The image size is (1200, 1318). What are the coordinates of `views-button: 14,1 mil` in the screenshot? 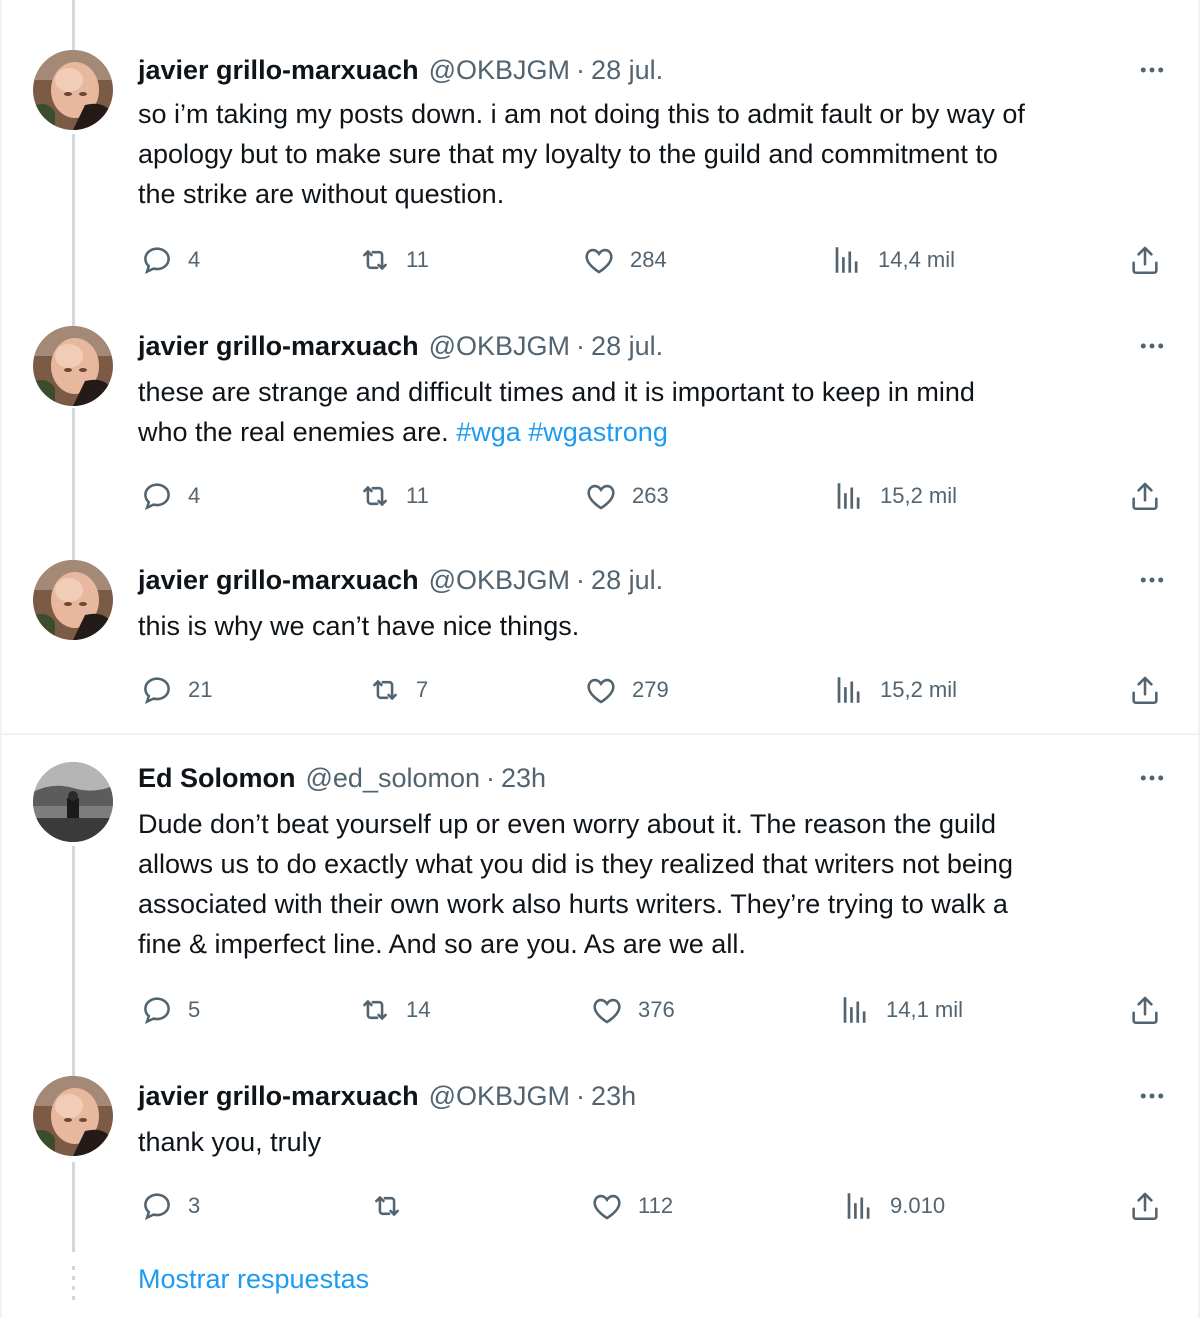 It's located at (900, 1010).